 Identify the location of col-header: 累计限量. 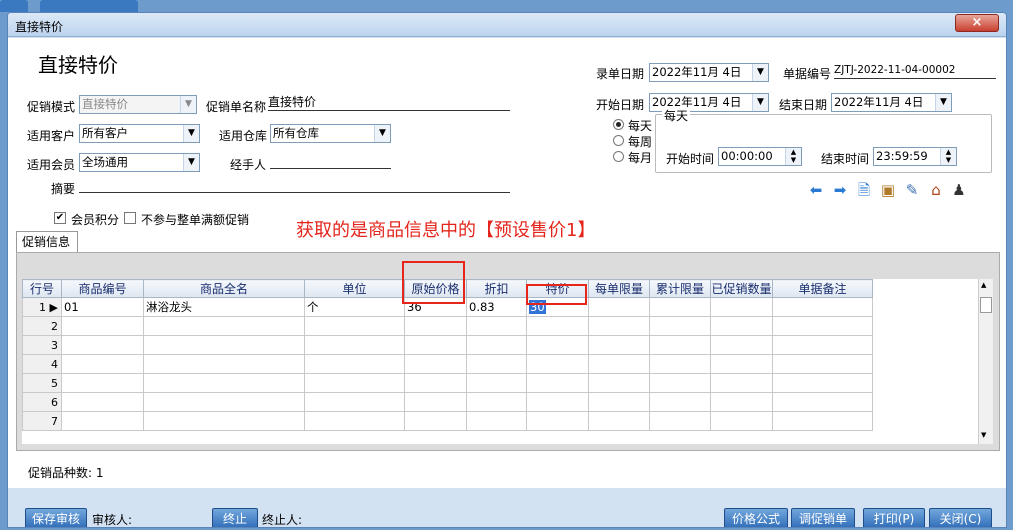
(680, 288).